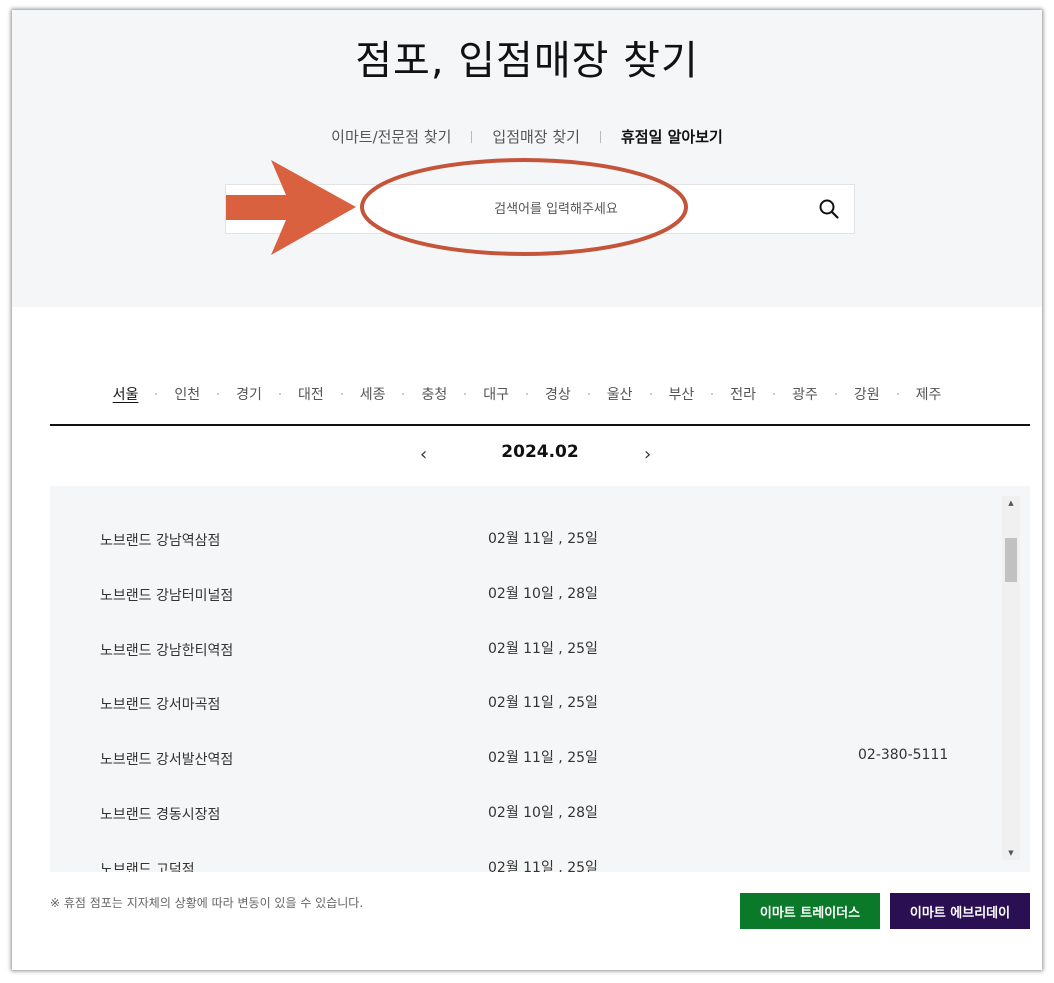 The image size is (1054, 983). I want to click on month-label: 2024.02, so click(540, 452).